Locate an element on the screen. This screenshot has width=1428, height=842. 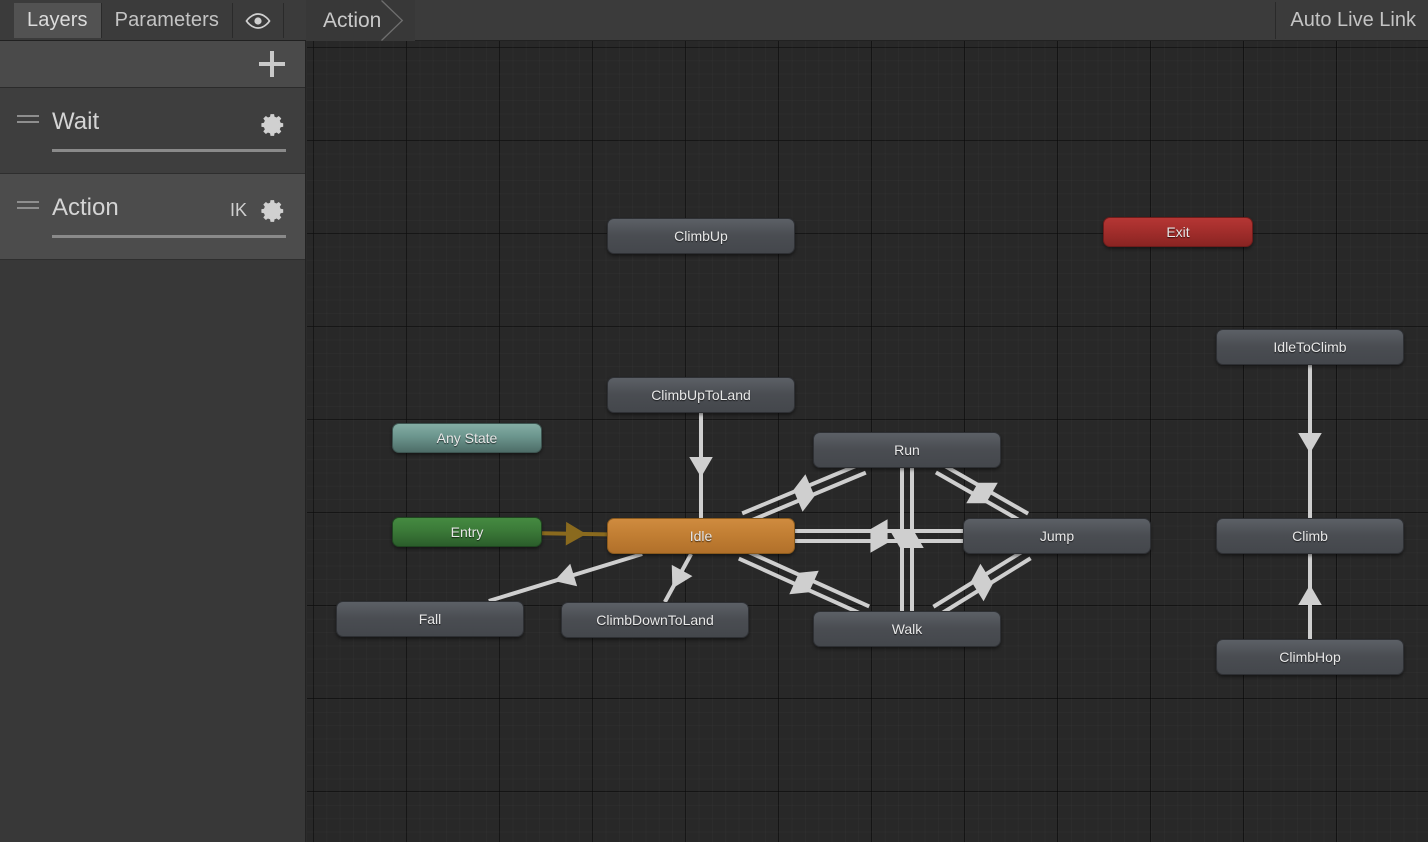
state-node-climbup: ClimbUp is located at coordinates (701, 236).